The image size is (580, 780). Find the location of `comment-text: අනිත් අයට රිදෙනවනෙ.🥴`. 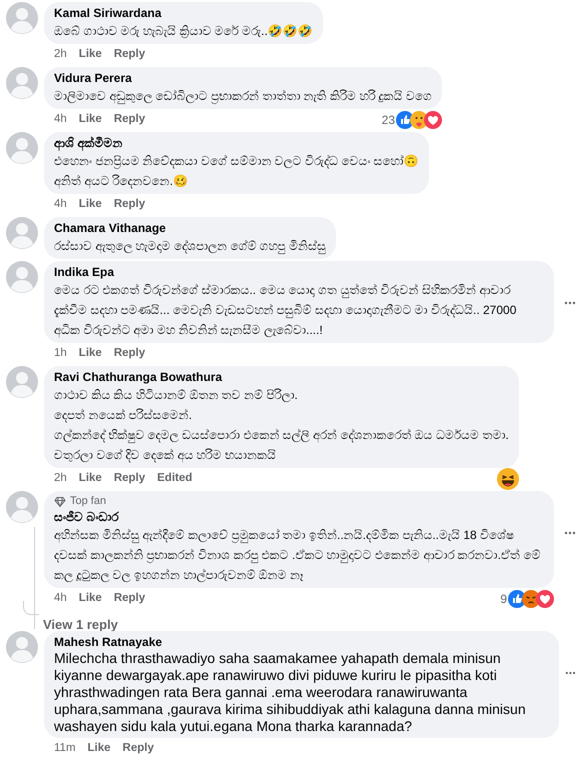

comment-text: අනිත් අයට රිදෙනවනෙ.🥴 is located at coordinates (122, 181).